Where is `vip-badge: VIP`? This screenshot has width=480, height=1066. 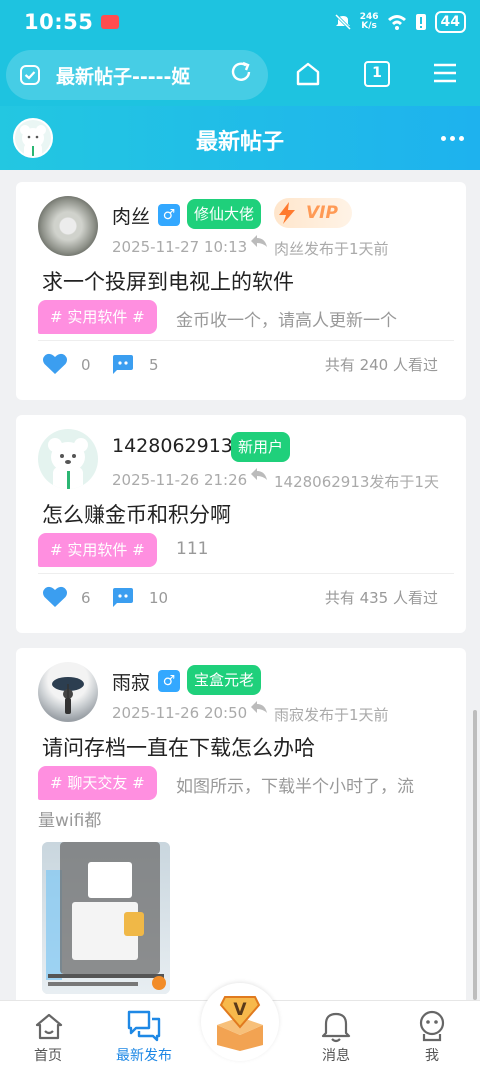 vip-badge: VIP is located at coordinates (313, 213).